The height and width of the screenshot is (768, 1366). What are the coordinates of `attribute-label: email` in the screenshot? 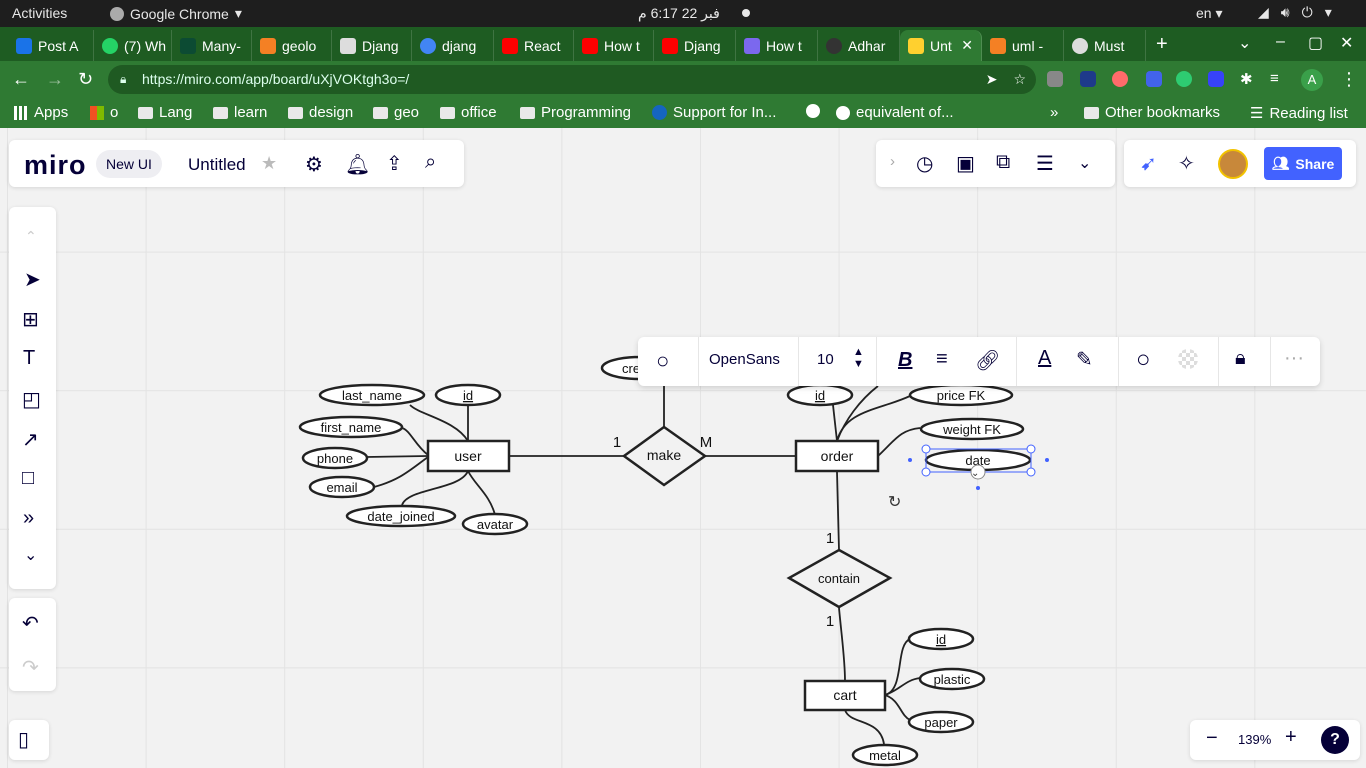 It's located at (341, 487).